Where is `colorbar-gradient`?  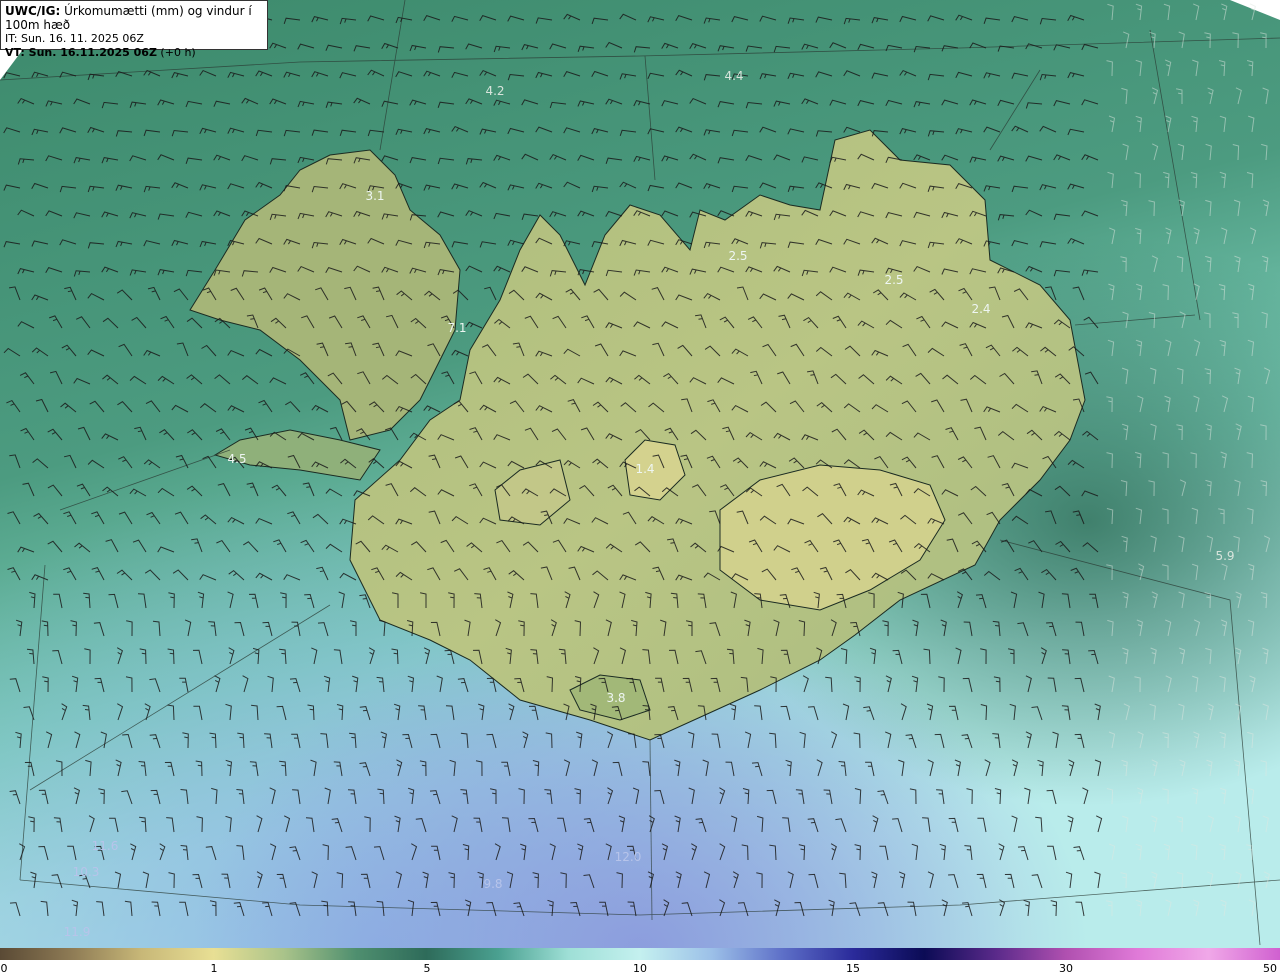
colorbar-gradient is located at coordinates (640, 954).